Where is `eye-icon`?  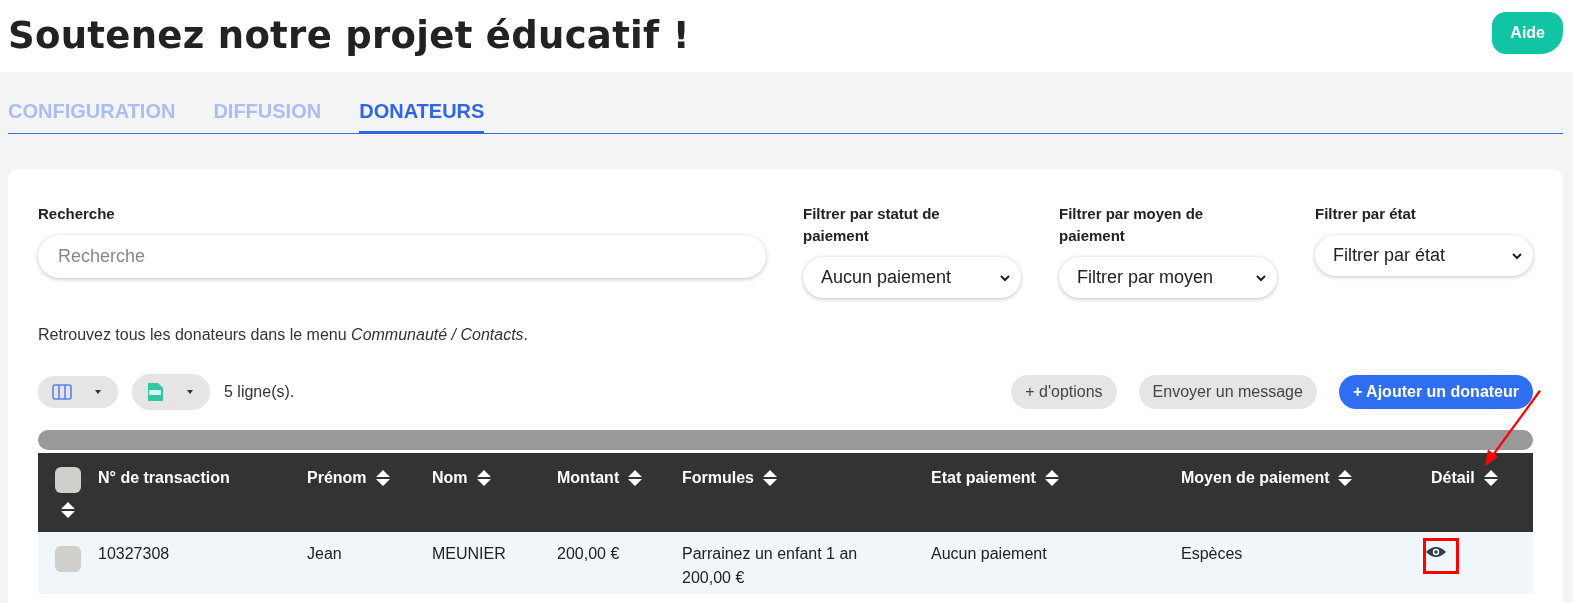 eye-icon is located at coordinates (1436, 552).